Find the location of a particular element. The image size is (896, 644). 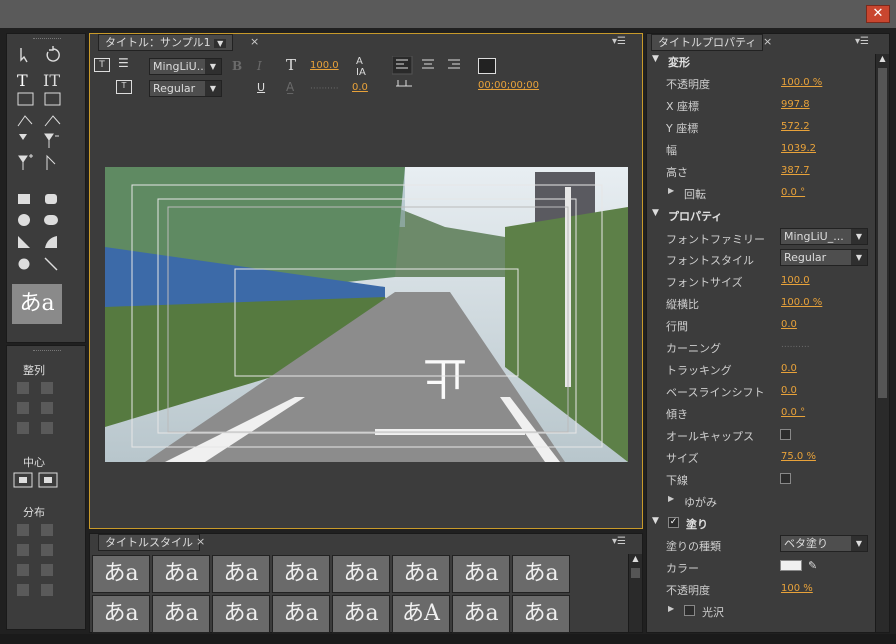

distribute-top-icon is located at coordinates (23, 570).